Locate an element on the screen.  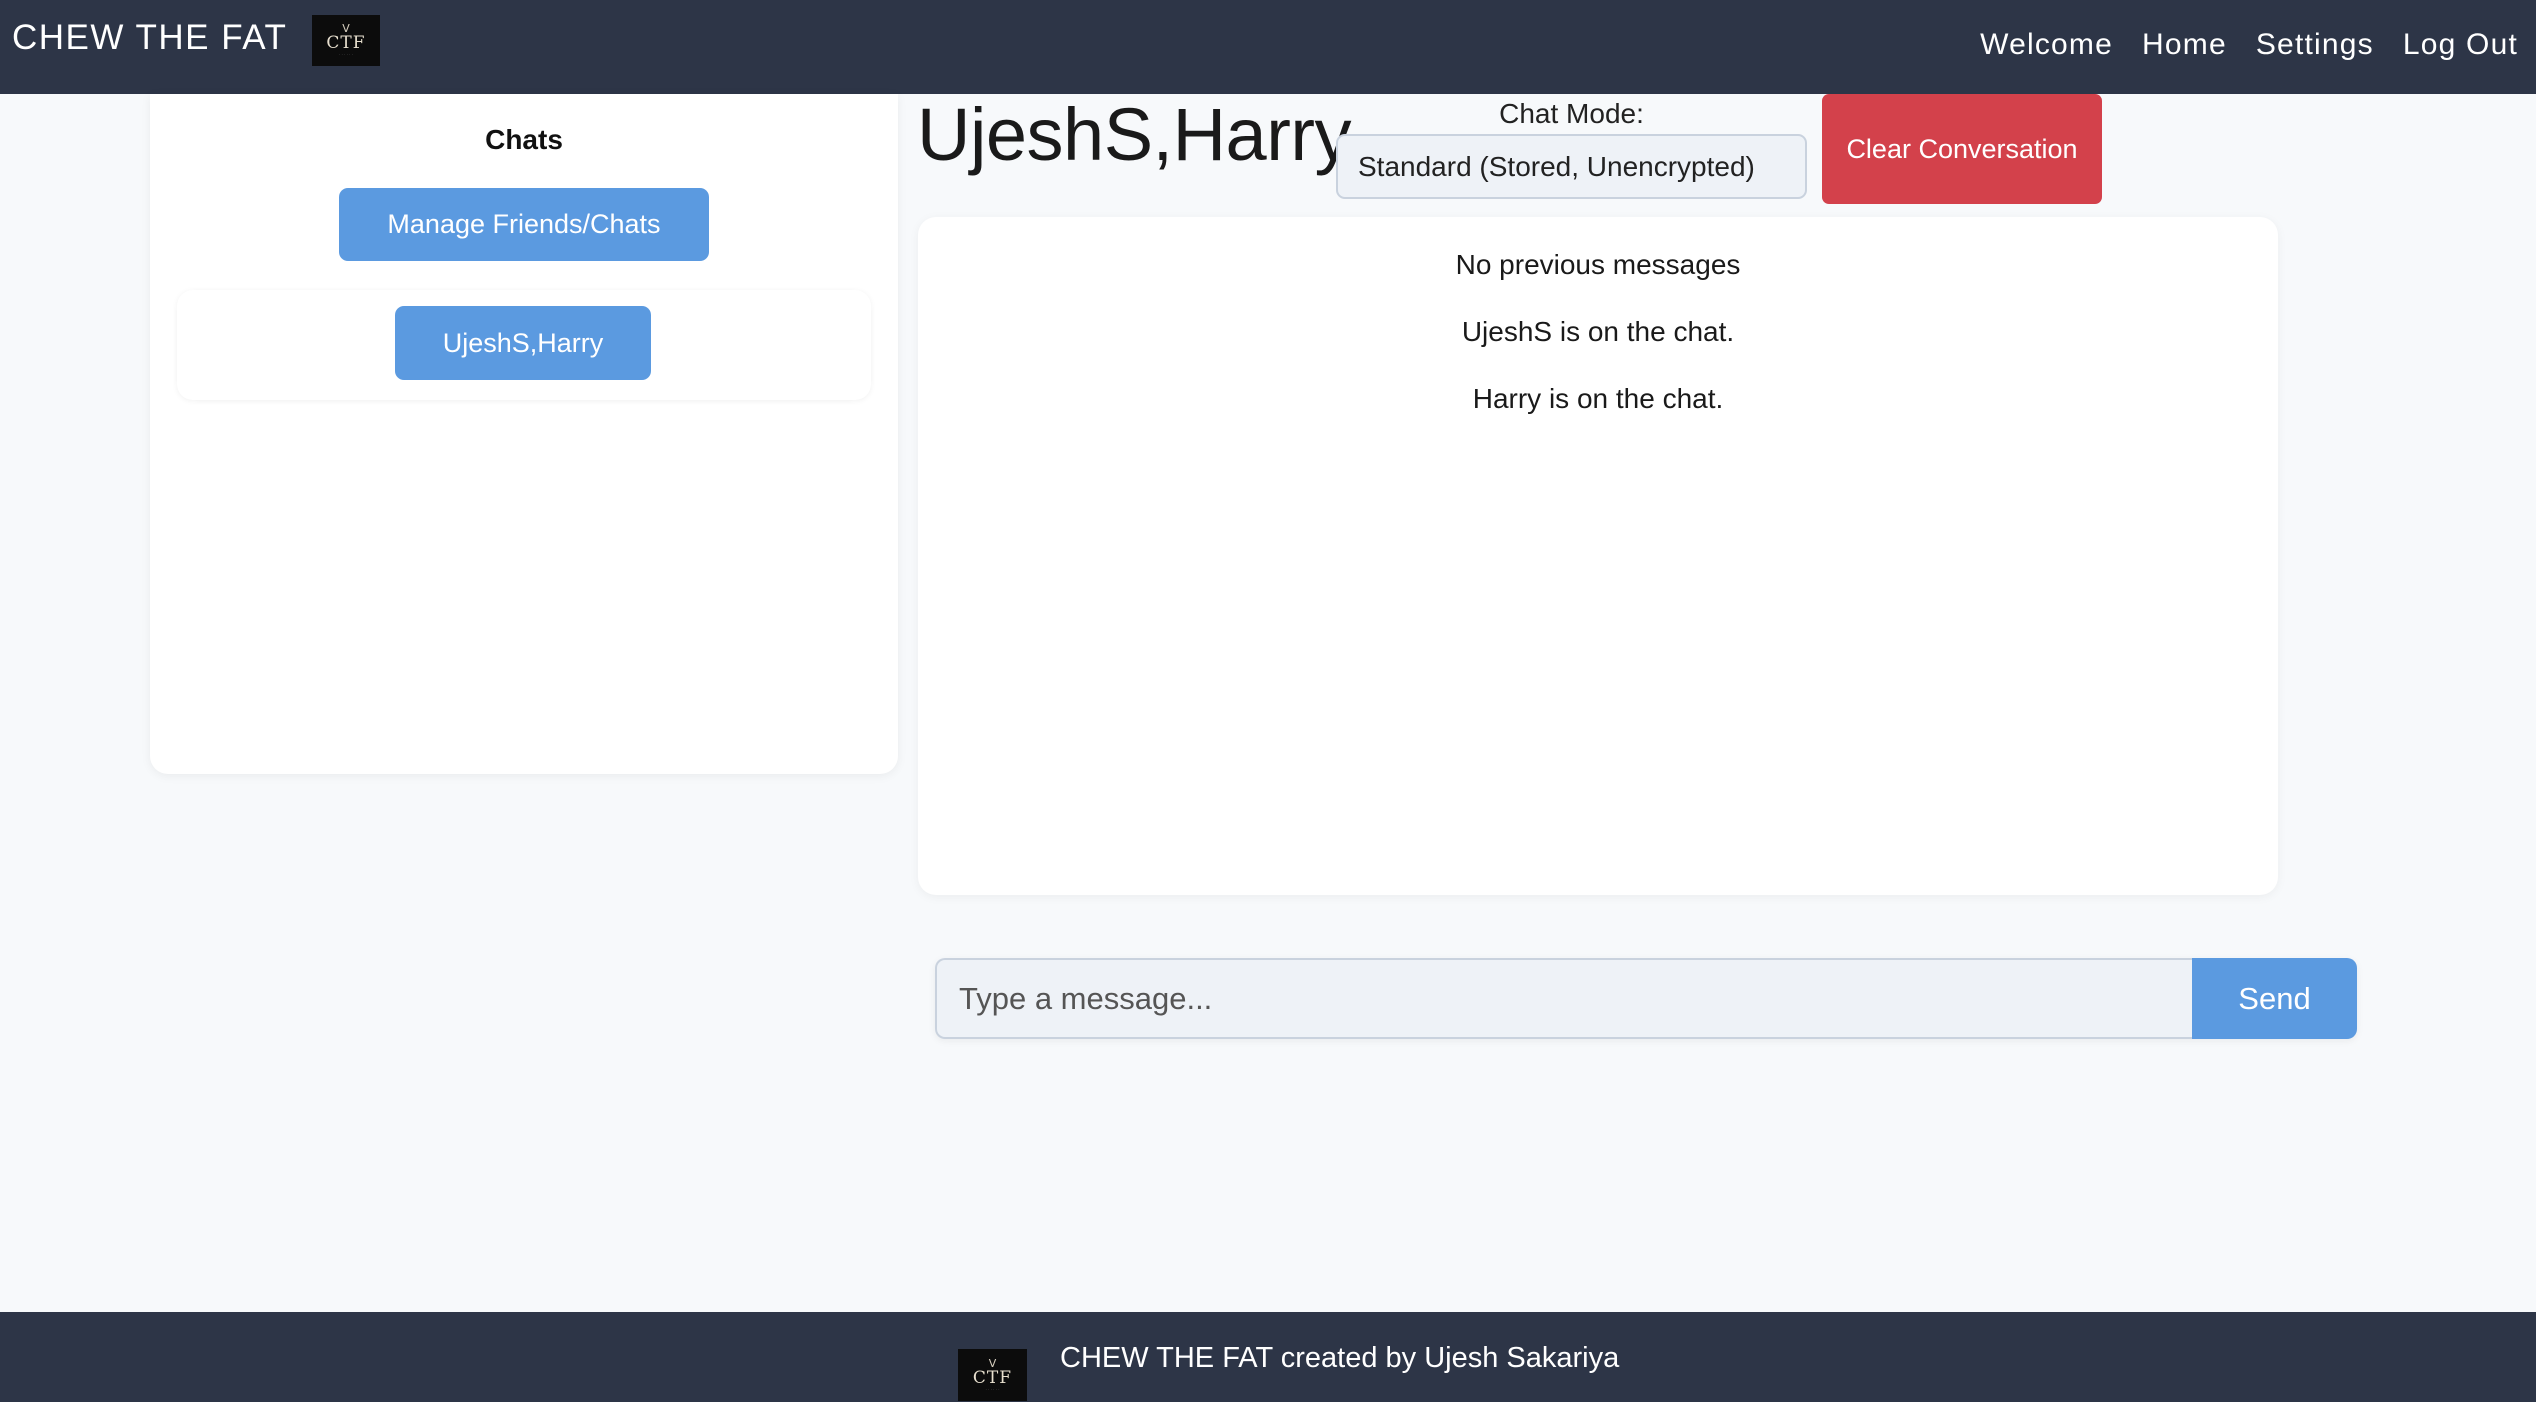
main-nav: Welcome Home Settings Log Out is located at coordinates (2249, 45).